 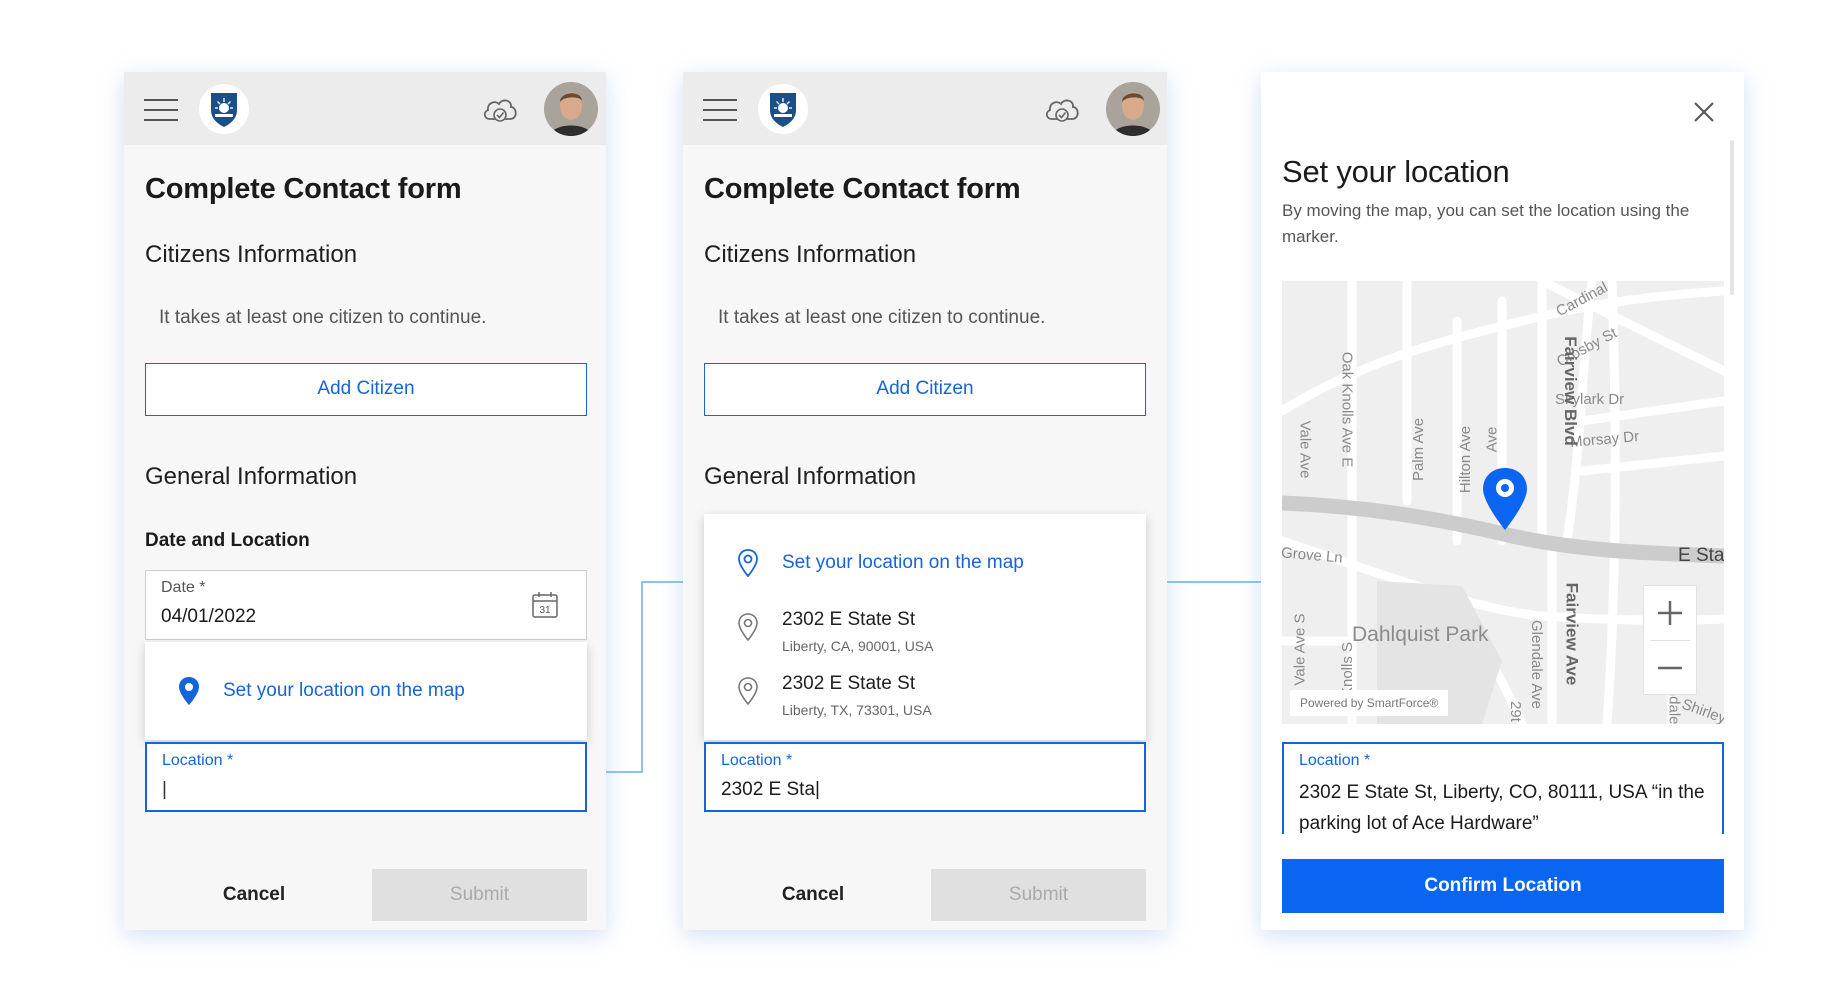 What do you see at coordinates (1503, 886) in the screenshot?
I see `confirm-location-button: Confirm Location` at bounding box center [1503, 886].